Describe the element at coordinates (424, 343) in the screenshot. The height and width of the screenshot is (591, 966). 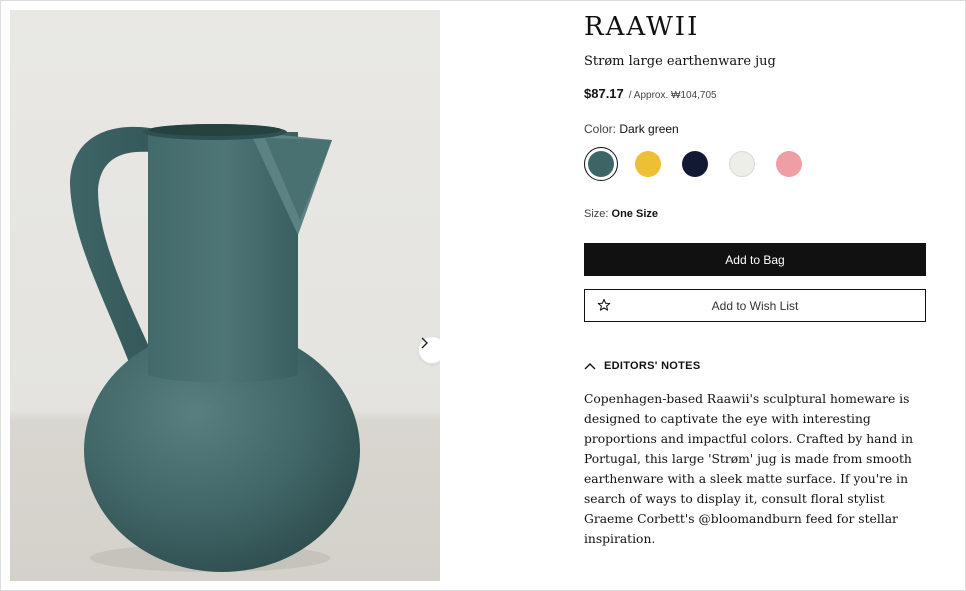
I see `chevron-right-icon` at that location.